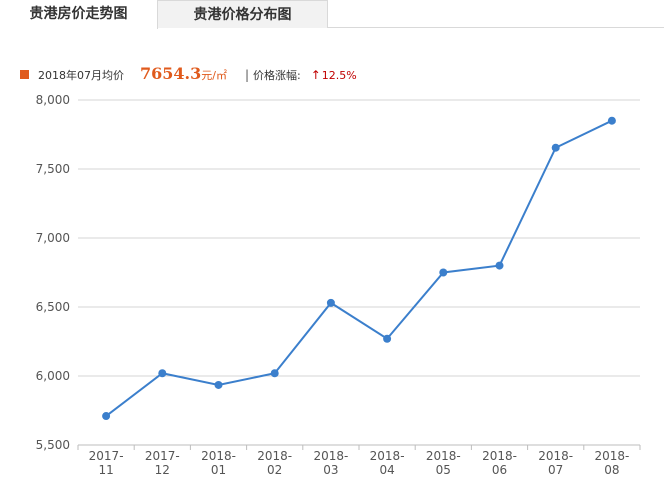 The image size is (664, 486). I want to click on x-tick-label-month: 11, so click(105, 470).